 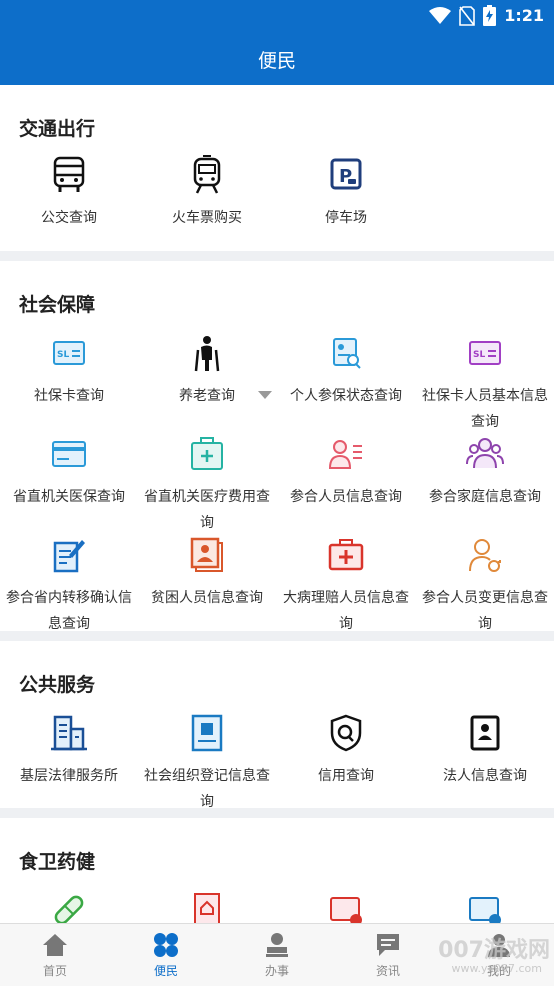 I want to click on grid-item-label: 省直机关医疗费用查询, so click(x=207, y=510).